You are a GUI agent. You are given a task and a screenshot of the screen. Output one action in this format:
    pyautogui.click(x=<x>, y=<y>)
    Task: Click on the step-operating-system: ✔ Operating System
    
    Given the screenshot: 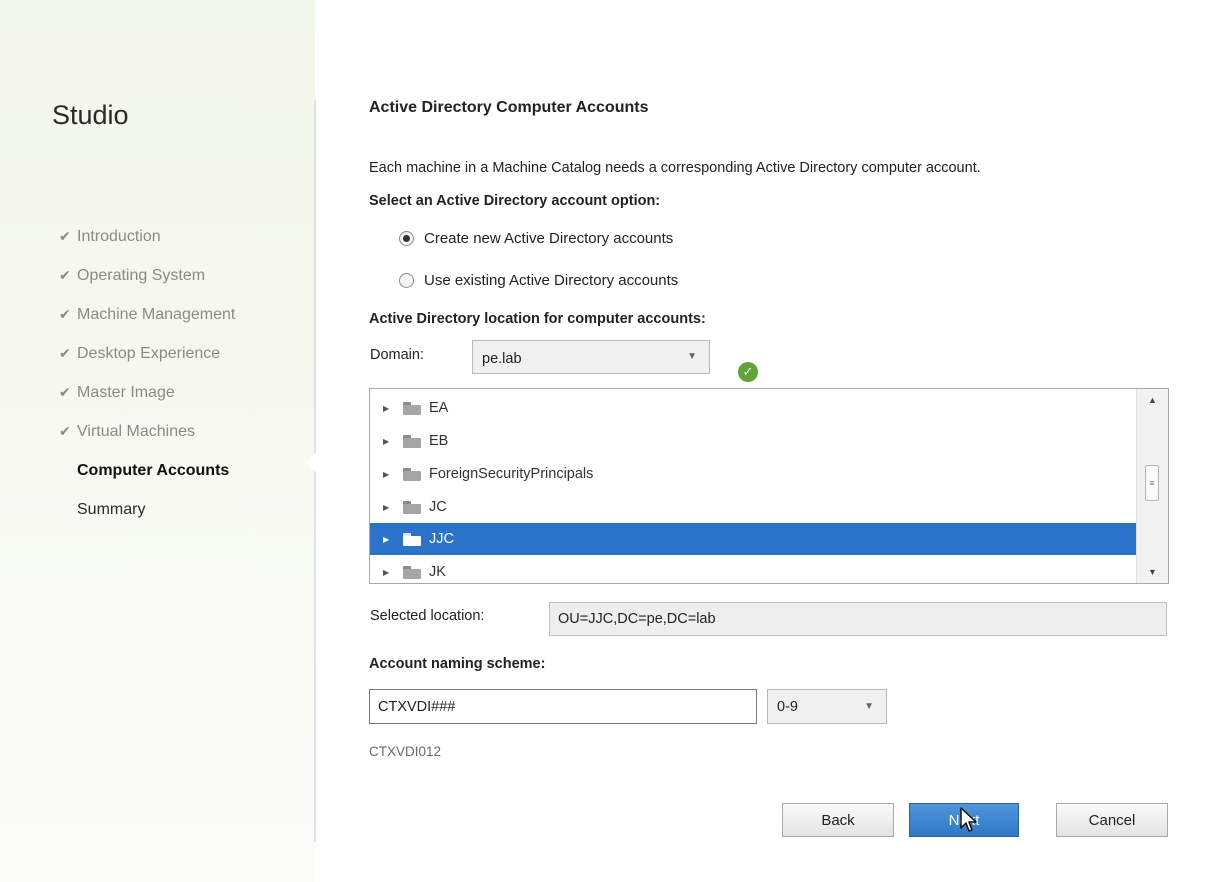 What is the action you would take?
    pyautogui.click(x=147, y=275)
    